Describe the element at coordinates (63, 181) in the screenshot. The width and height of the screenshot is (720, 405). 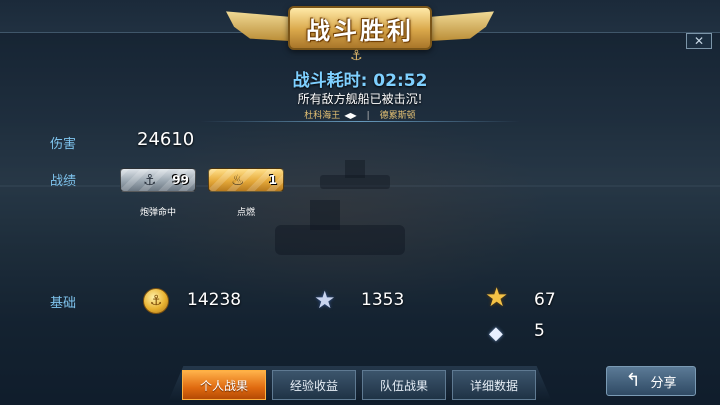
I see `achievements-label: 战绩` at that location.